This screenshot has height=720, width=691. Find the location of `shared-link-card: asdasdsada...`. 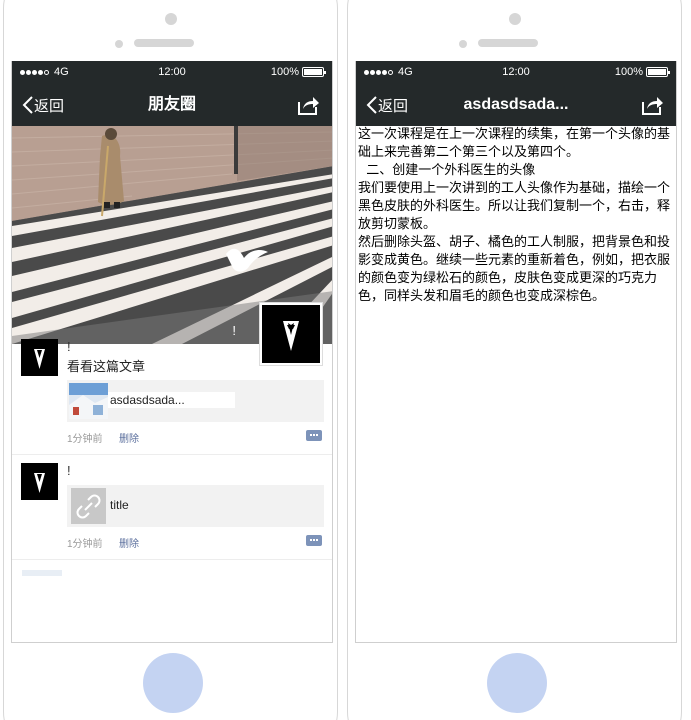

shared-link-card: asdasdsada... is located at coordinates (195, 401).